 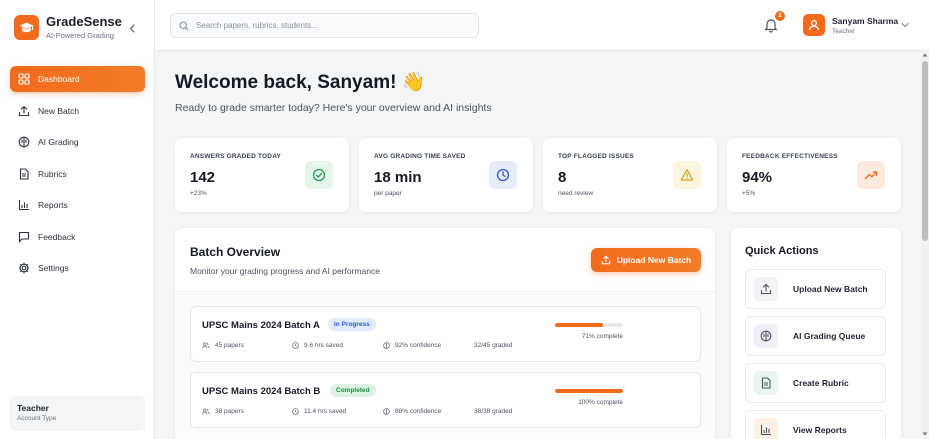 What do you see at coordinates (262, 175) in the screenshot?
I see `stat-card-answers-graded: ANSWERS GRADED TODAY 142 +23%` at bounding box center [262, 175].